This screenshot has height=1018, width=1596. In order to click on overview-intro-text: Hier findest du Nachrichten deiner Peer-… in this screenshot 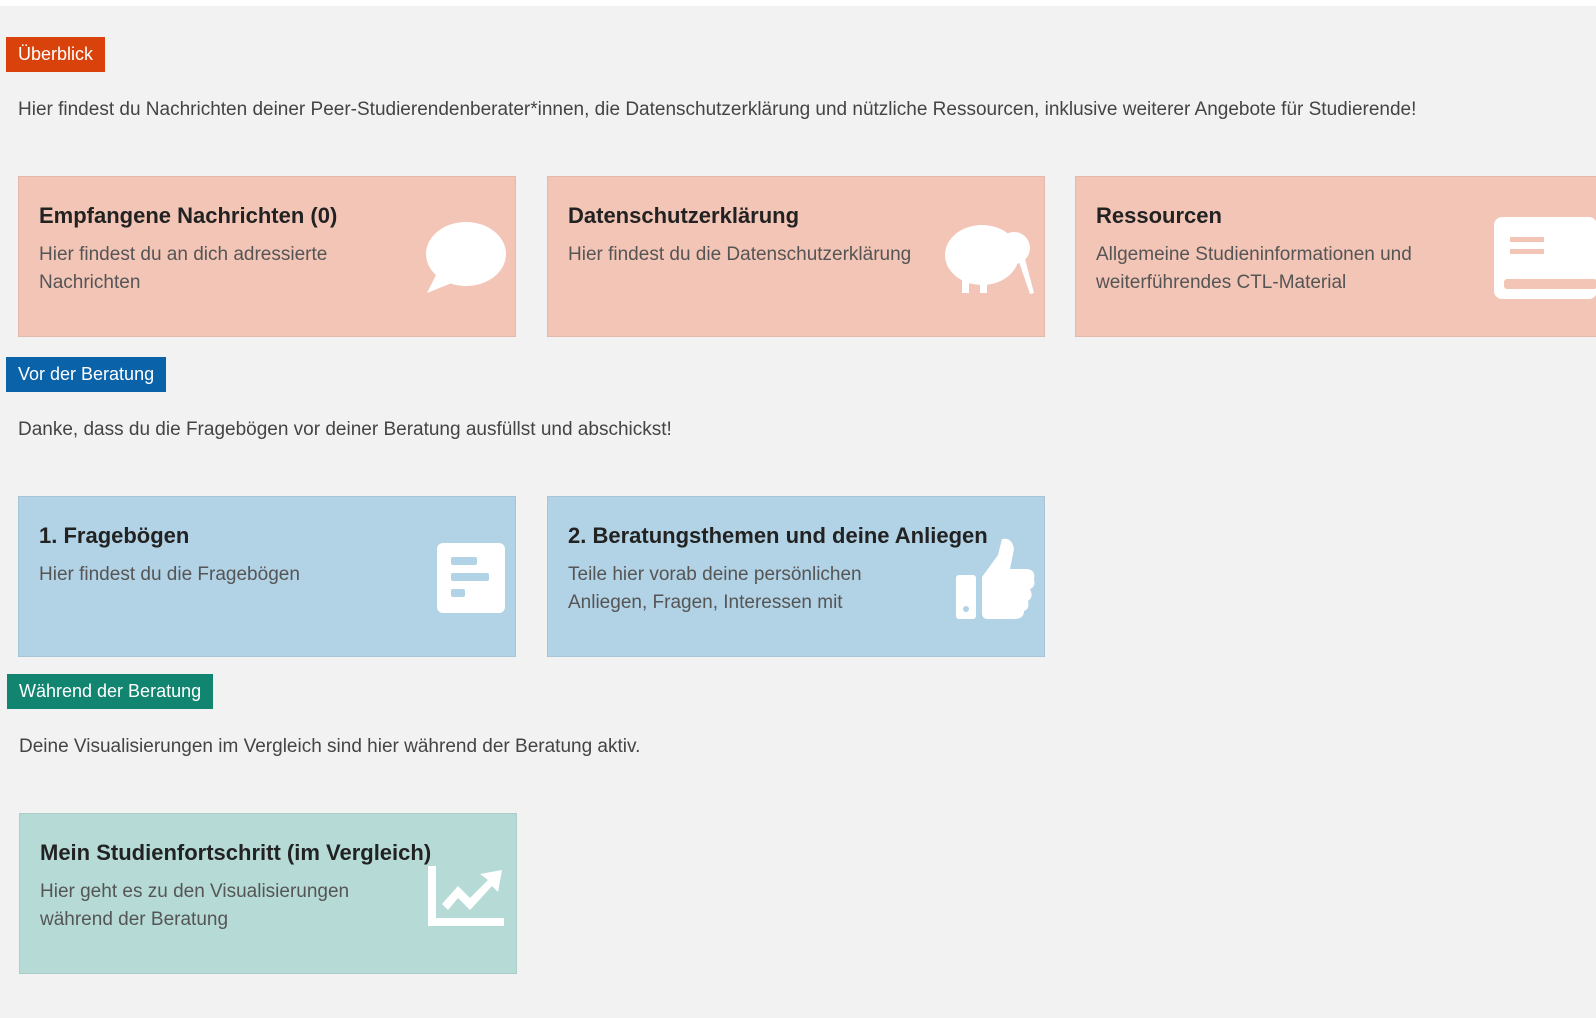, I will do `click(717, 109)`.